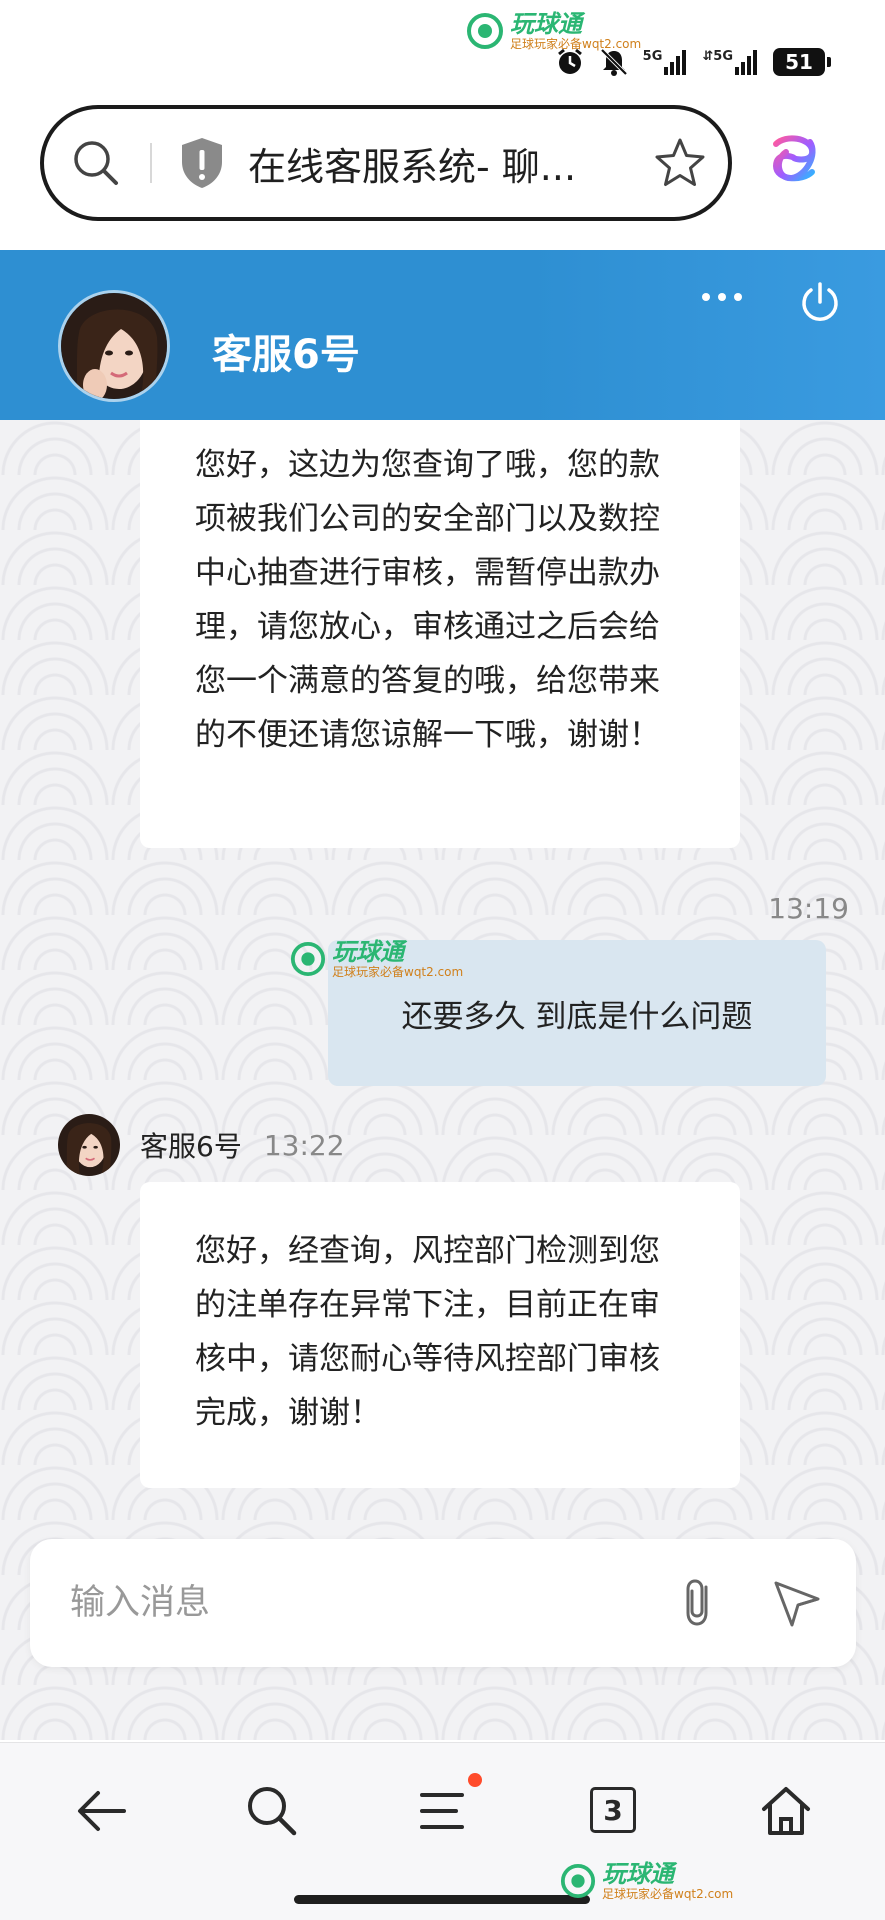 This screenshot has height=1920, width=885. I want to click on tab-count: 3, so click(613, 1810).